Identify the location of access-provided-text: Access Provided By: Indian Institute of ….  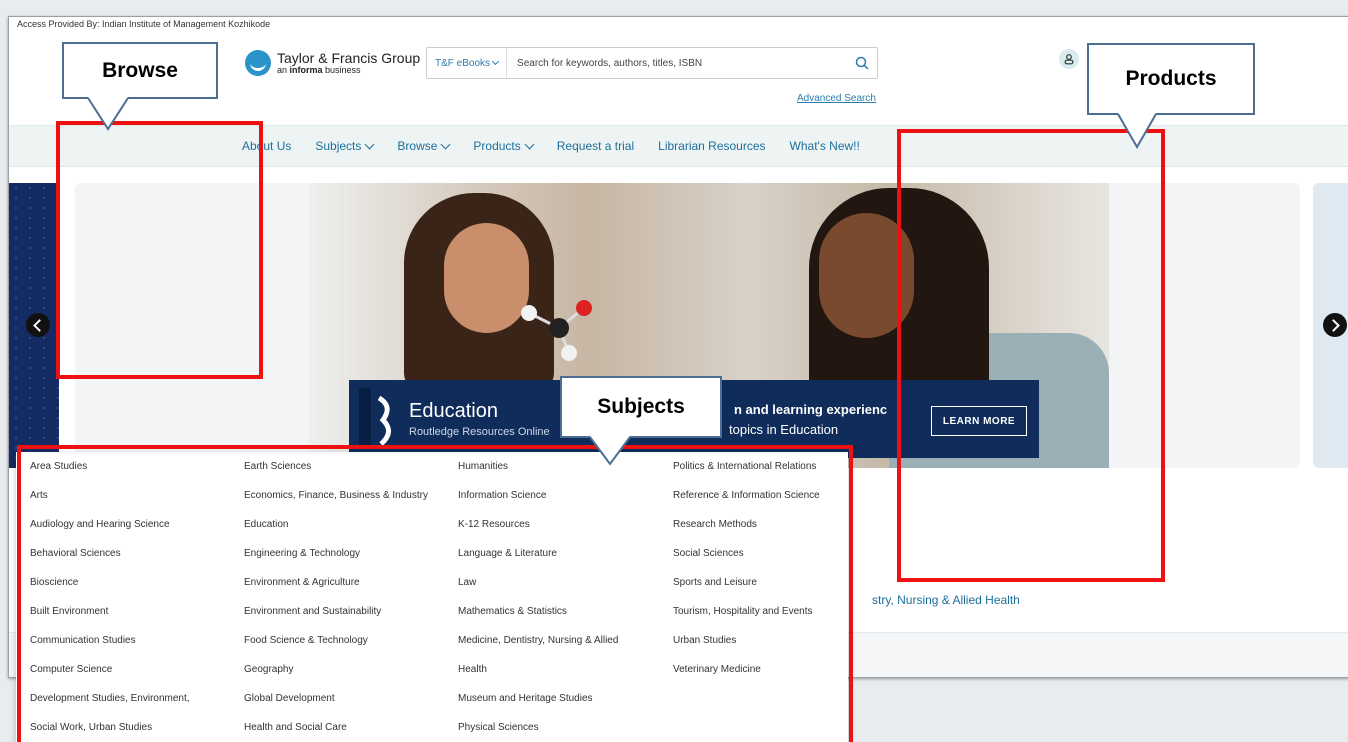
(144, 24).